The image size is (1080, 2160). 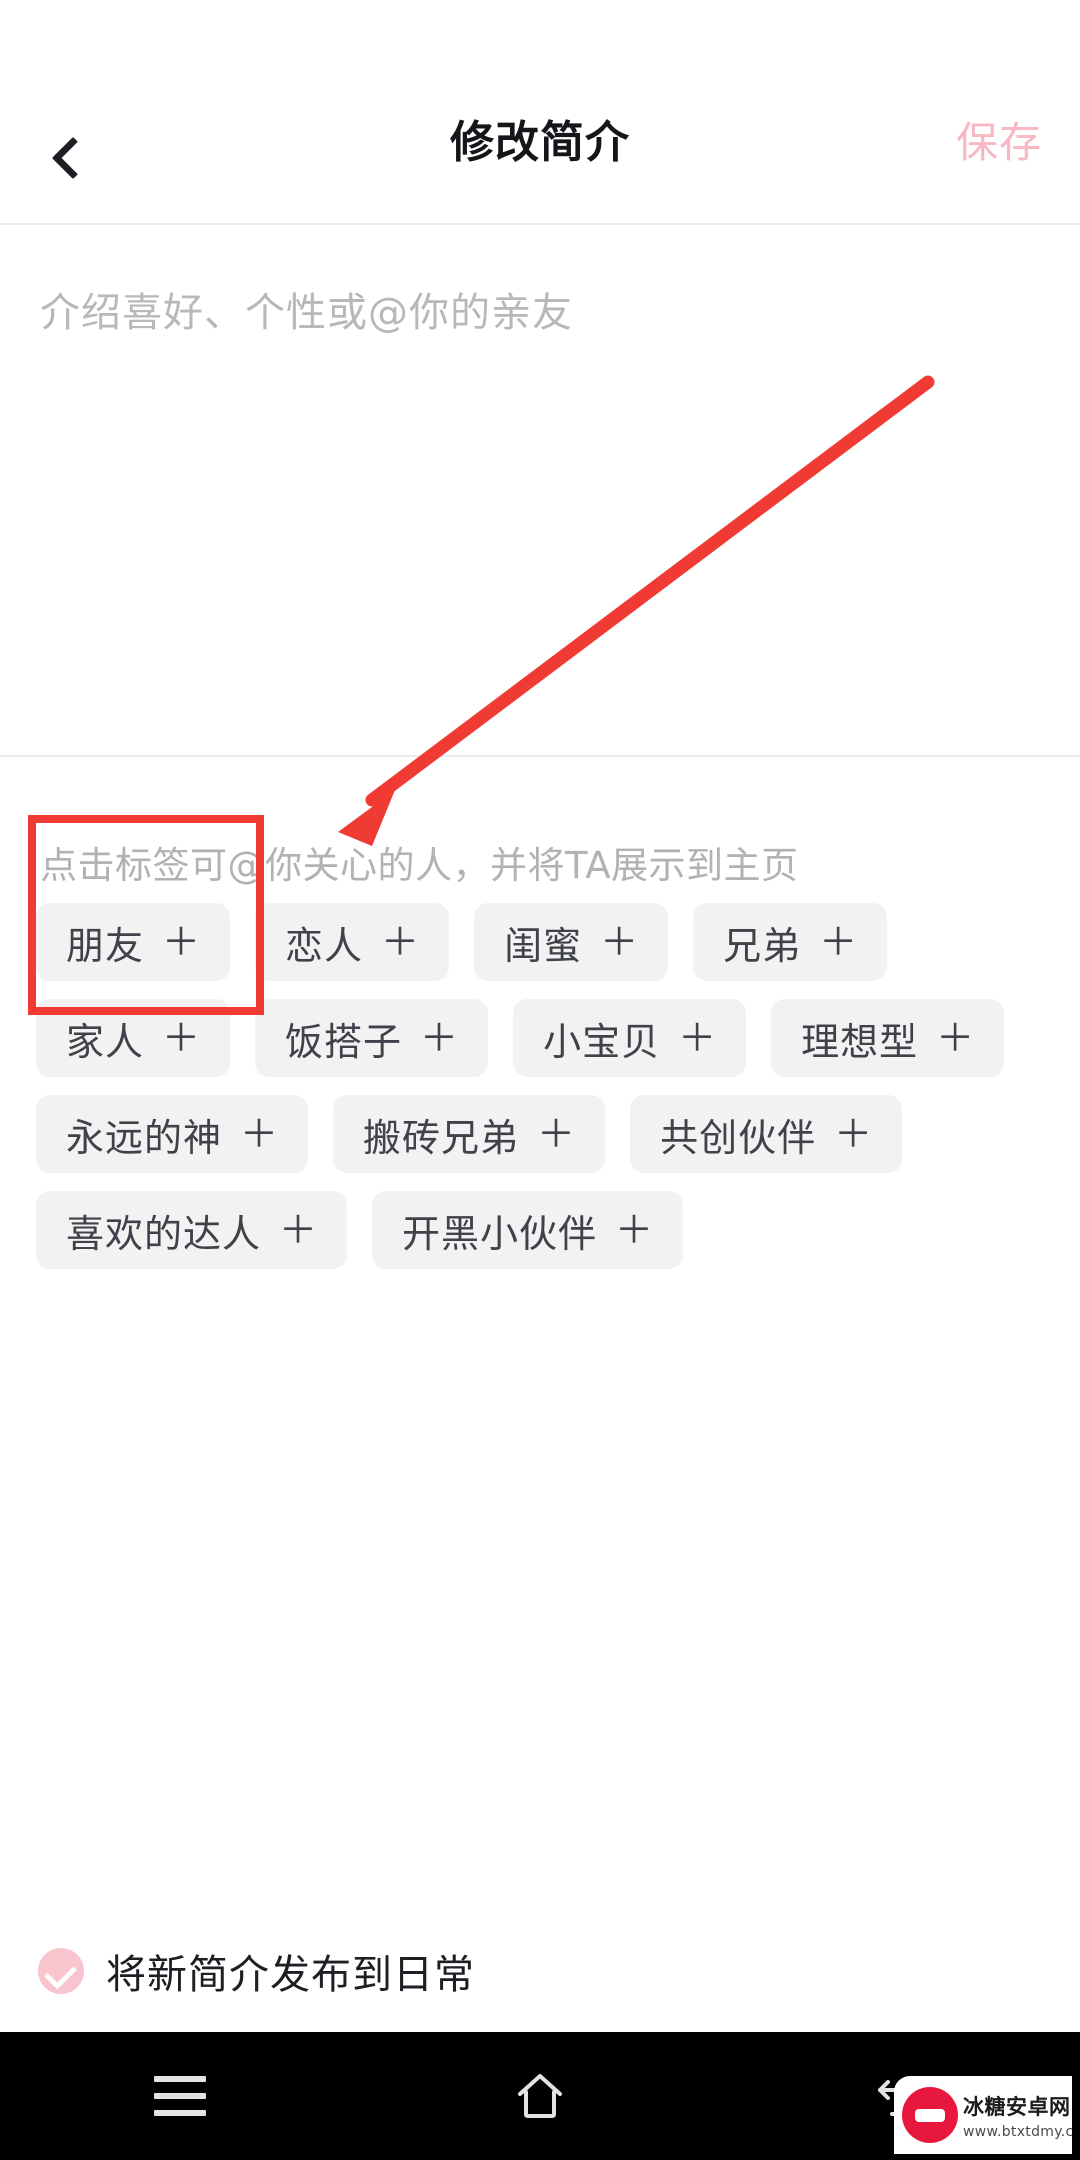 I want to click on nav-home-button, so click(x=540, y=2096).